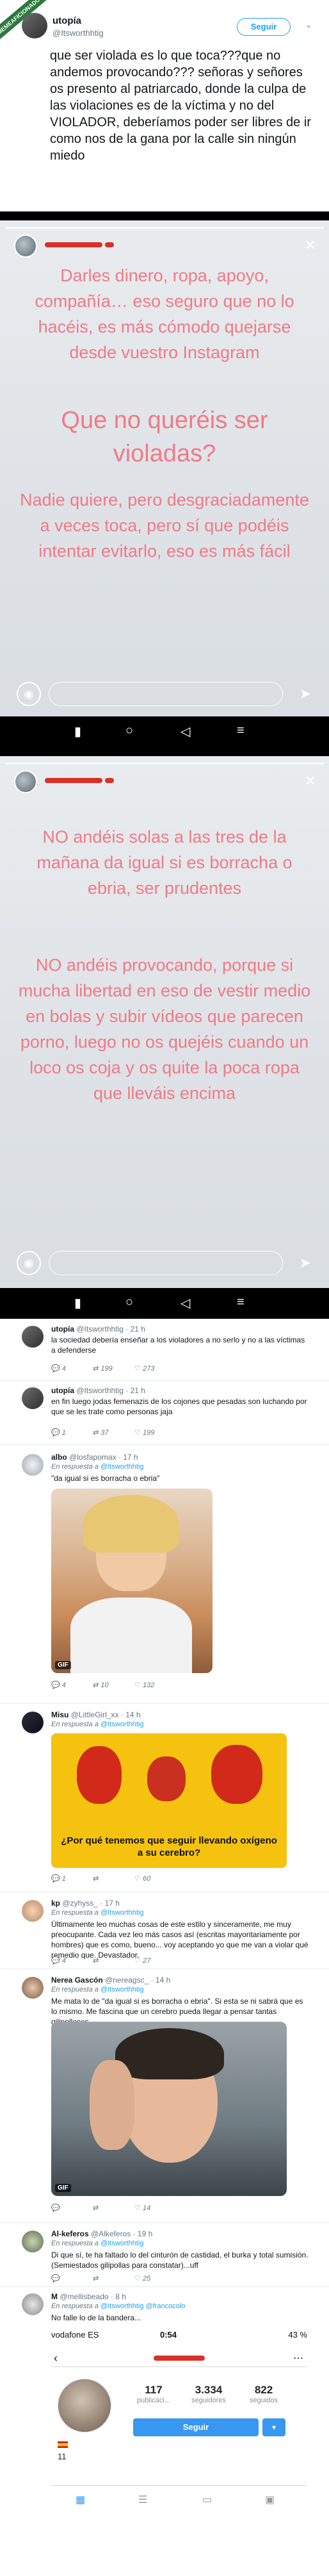  Describe the element at coordinates (164, 228) in the screenshot. I see `story-progress-bar` at that location.